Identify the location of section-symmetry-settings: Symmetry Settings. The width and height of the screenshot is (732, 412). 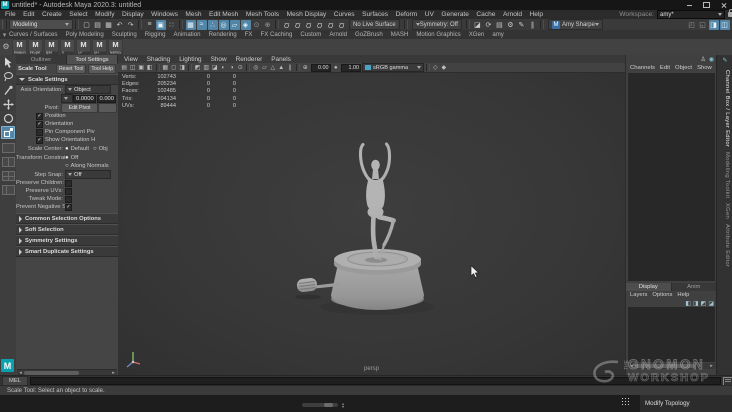
(67, 240).